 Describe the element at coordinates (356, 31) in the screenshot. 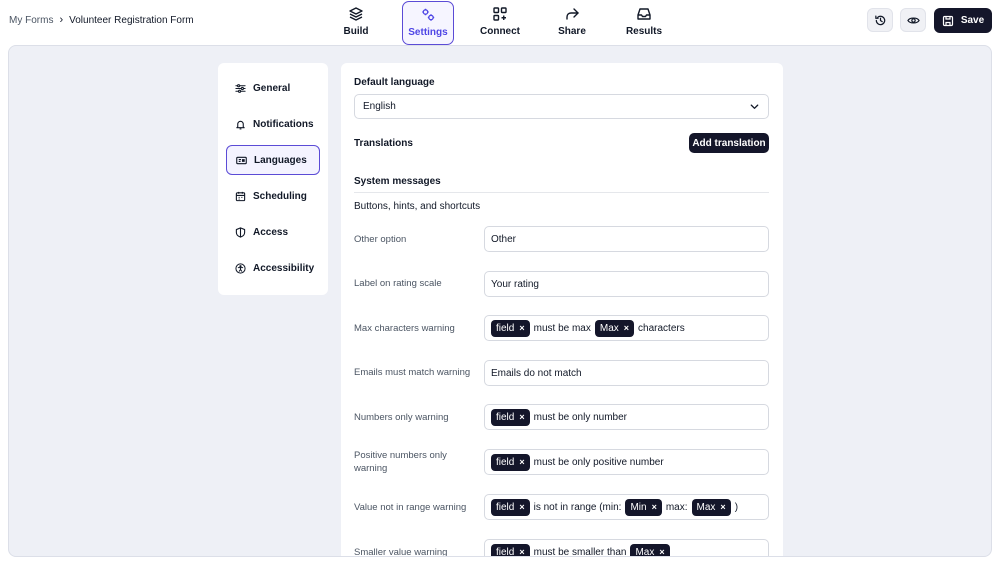

I see `nav-build-label: Build` at that location.